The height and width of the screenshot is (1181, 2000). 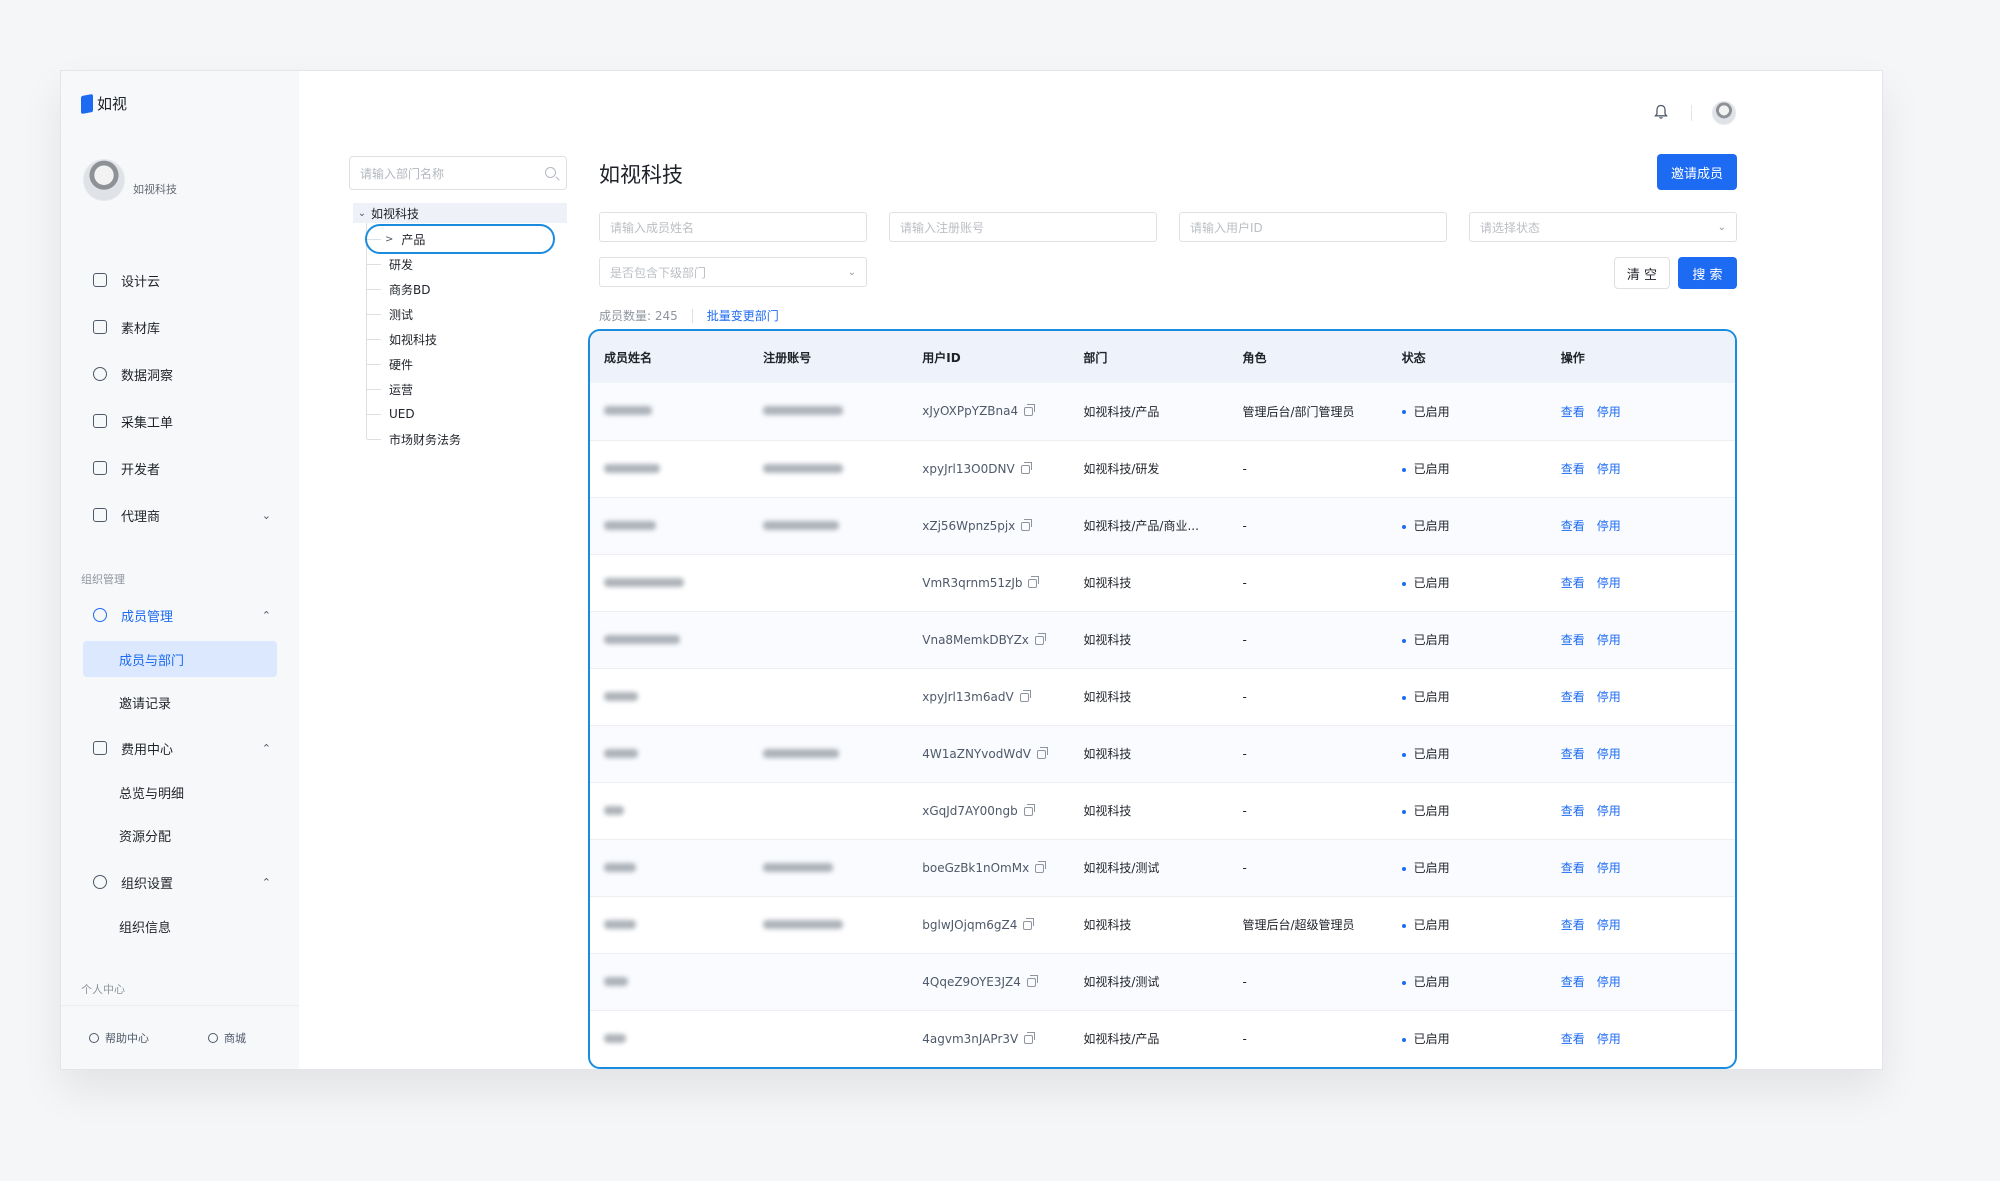 What do you see at coordinates (1403, 583) in the screenshot?
I see `status-dot-icon` at bounding box center [1403, 583].